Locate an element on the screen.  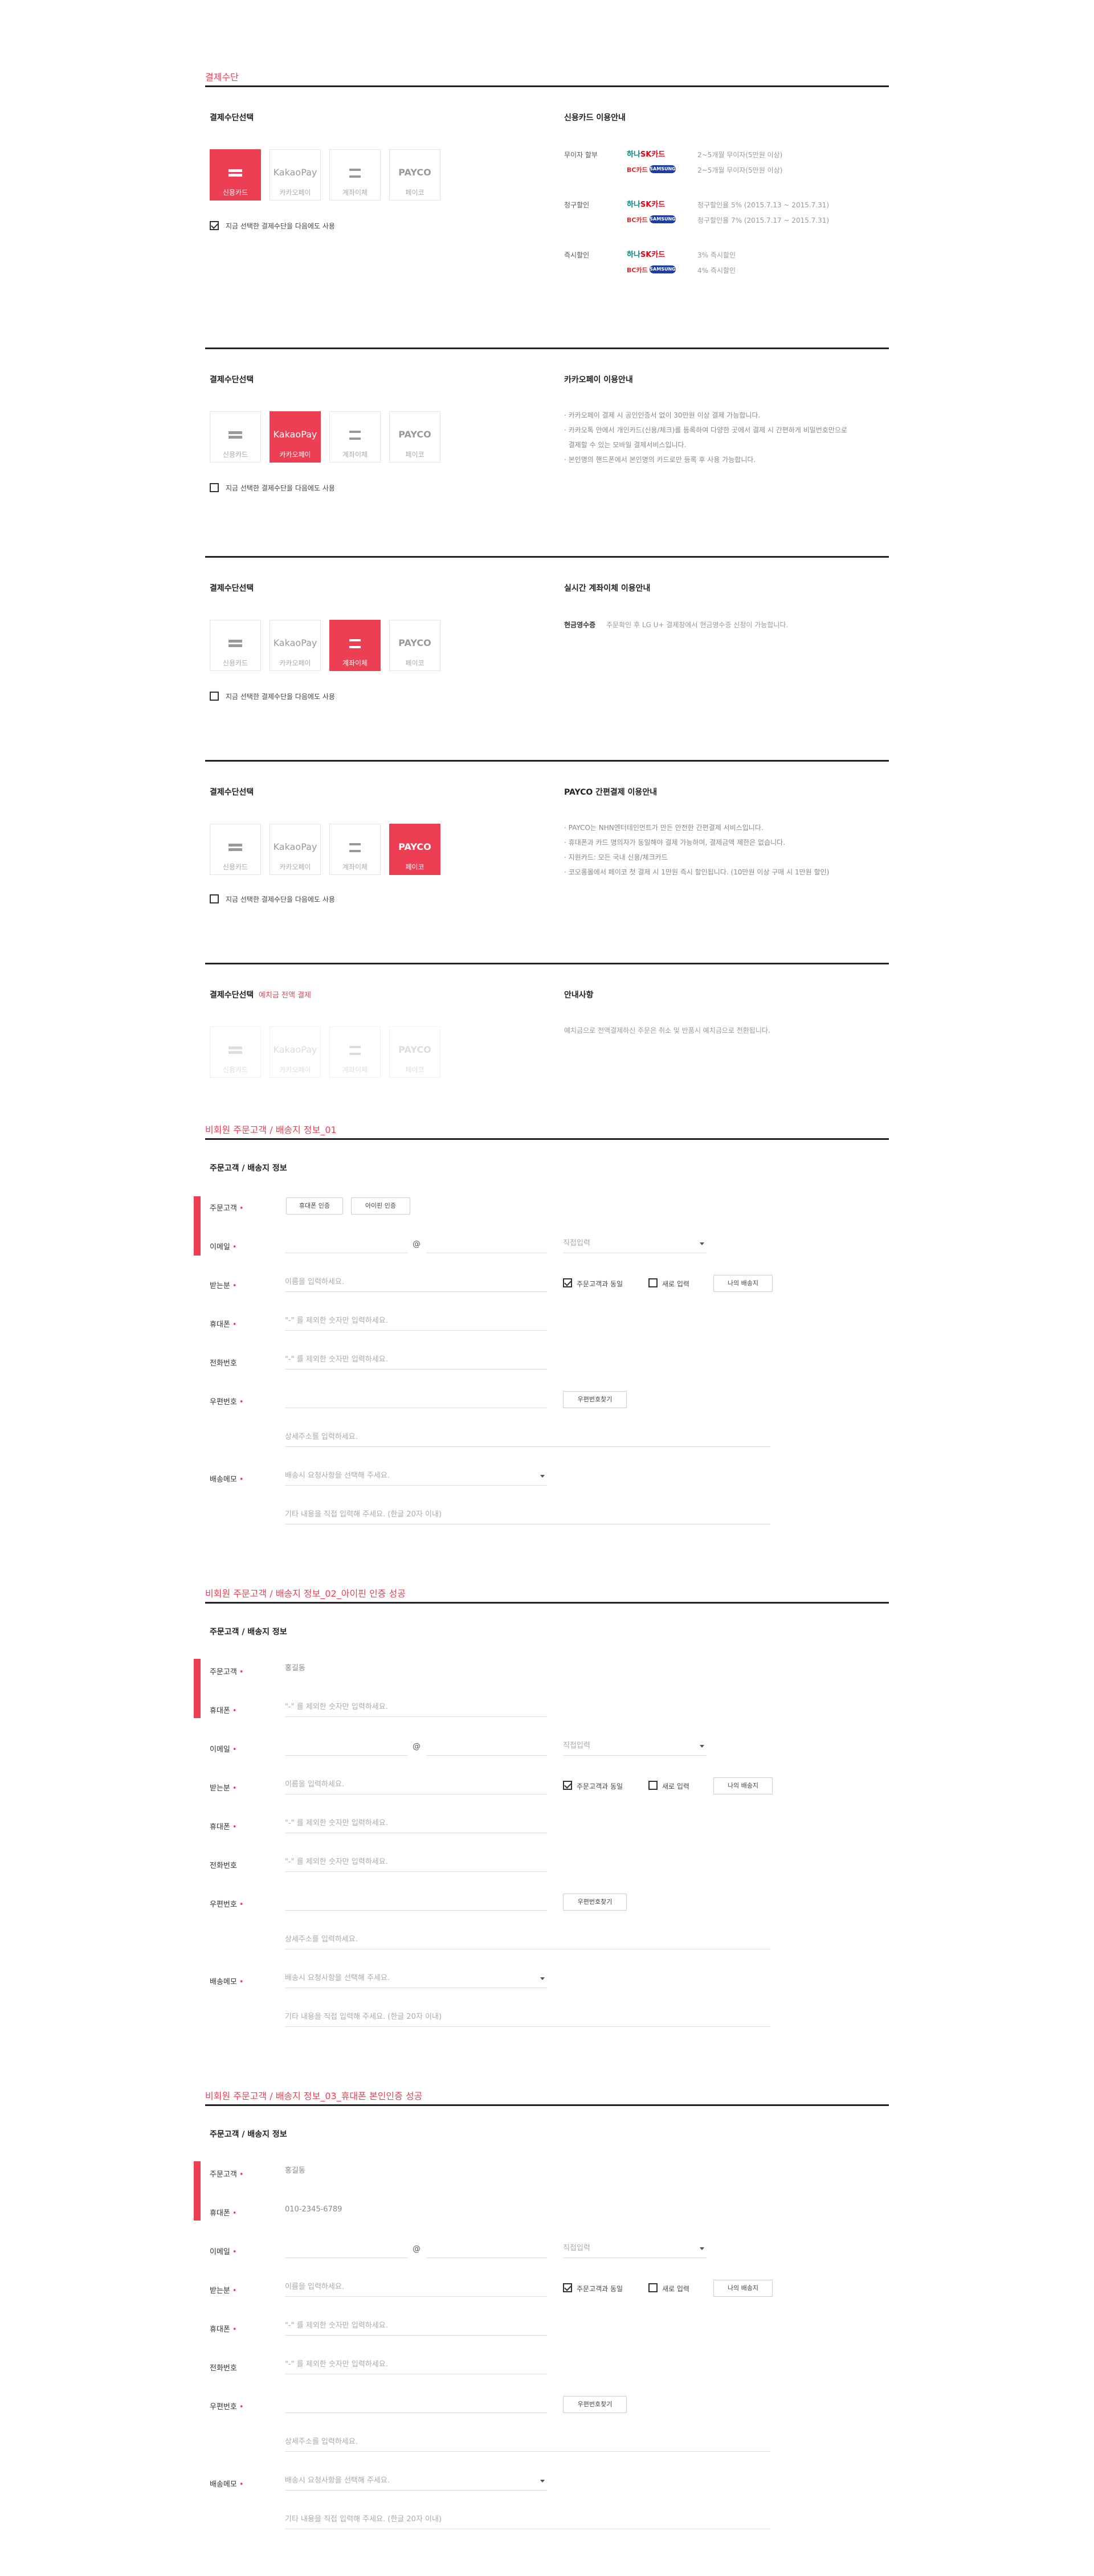
divider is located at coordinates (547, 1139).